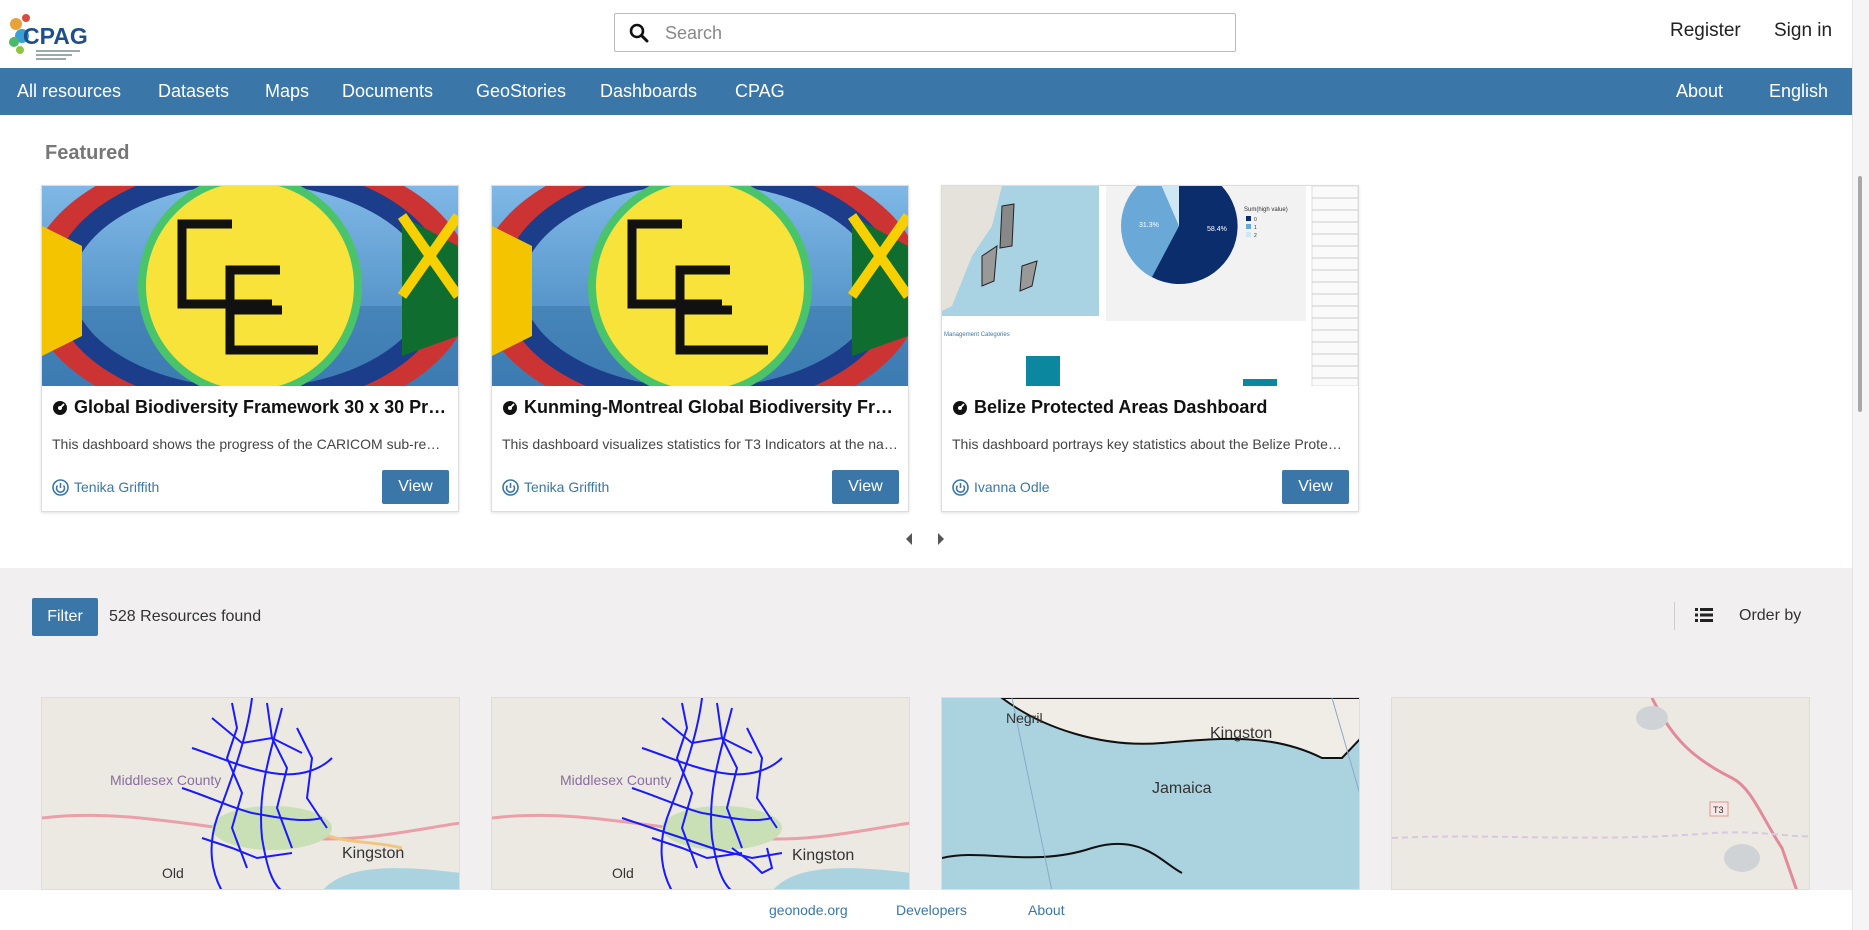  What do you see at coordinates (1024, 718) in the screenshot?
I see `svg-text: Negril` at bounding box center [1024, 718].